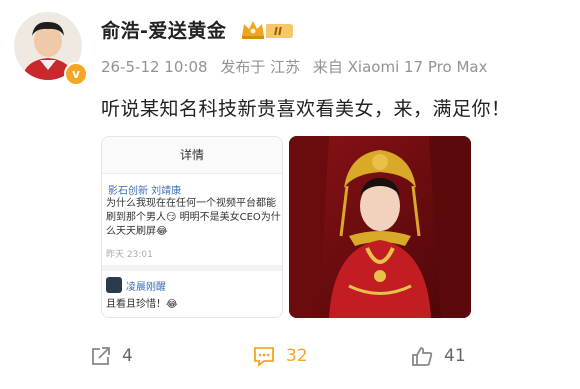  I want to click on share-button: 4, so click(111, 356).